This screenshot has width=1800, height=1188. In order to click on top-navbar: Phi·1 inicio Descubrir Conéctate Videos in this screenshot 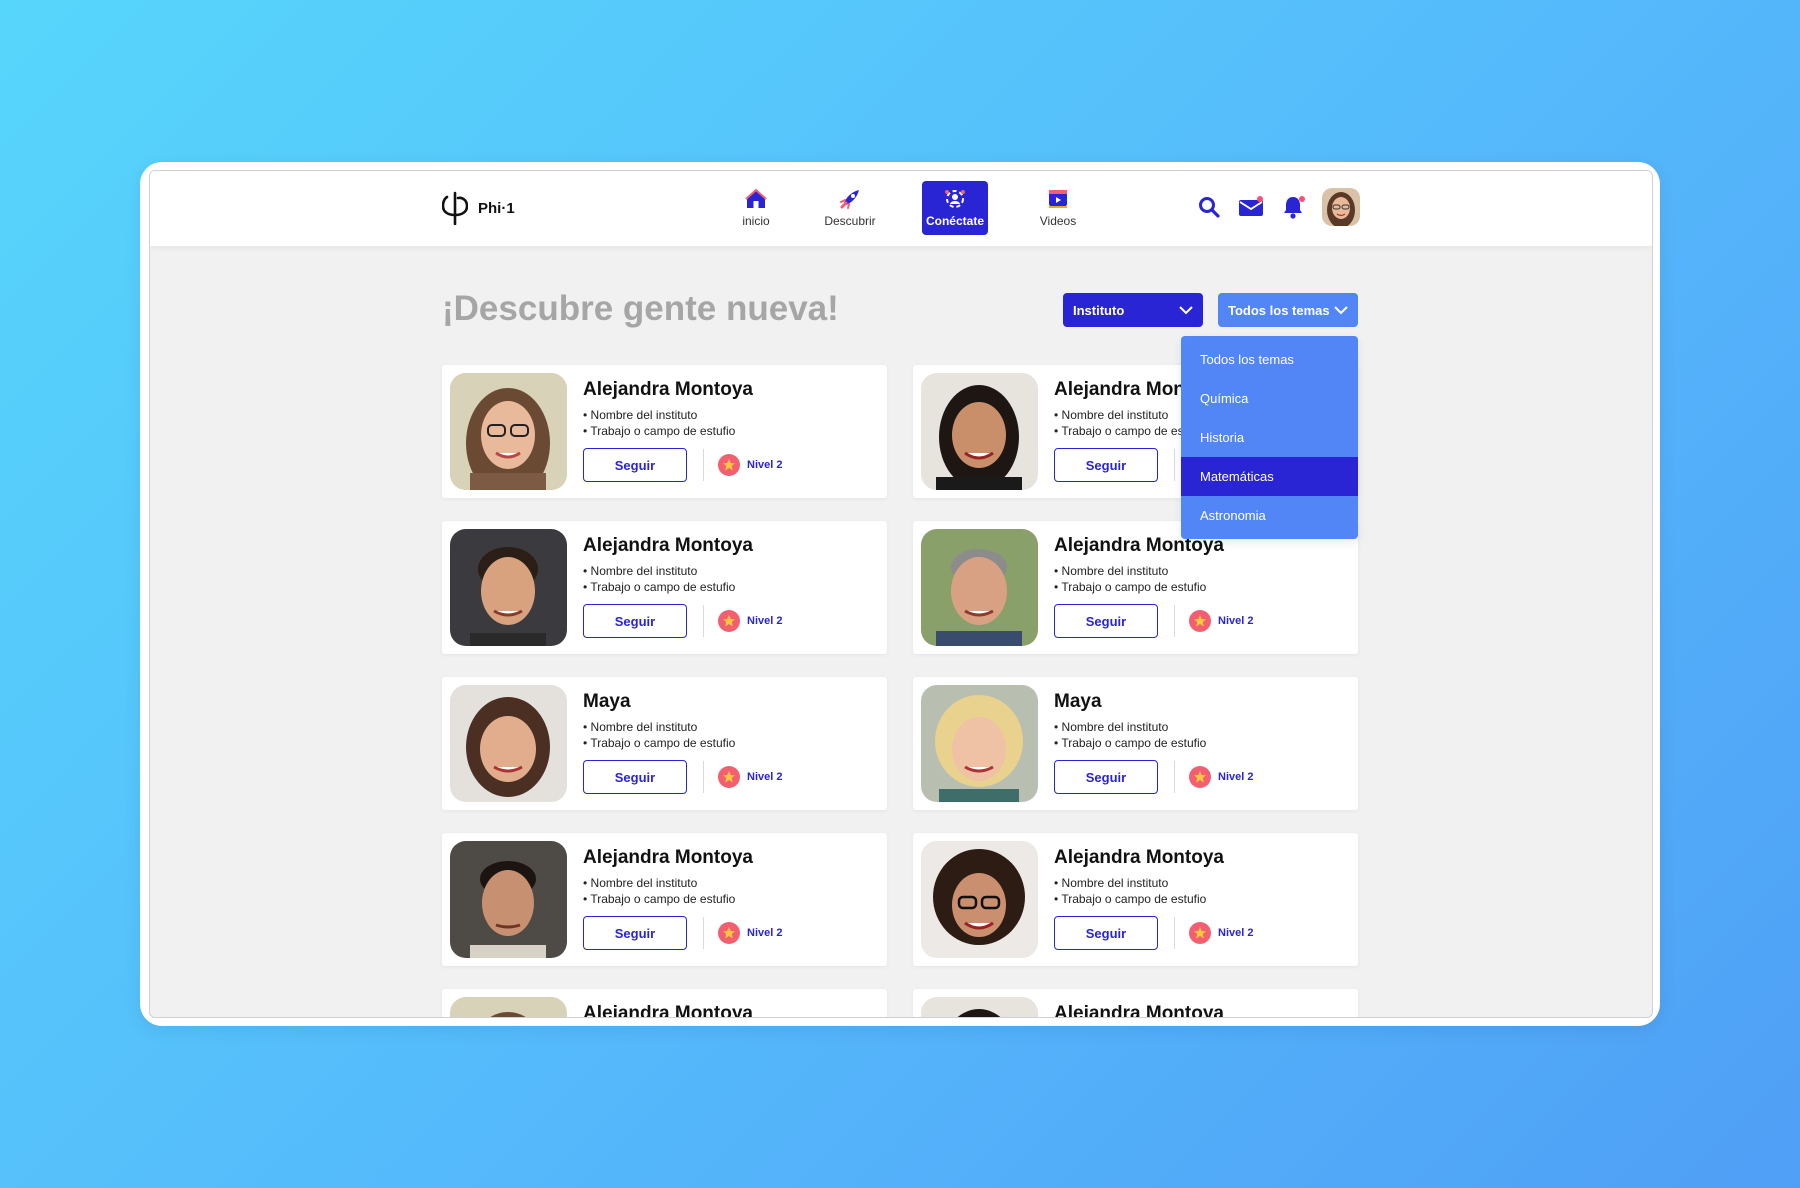, I will do `click(901, 208)`.